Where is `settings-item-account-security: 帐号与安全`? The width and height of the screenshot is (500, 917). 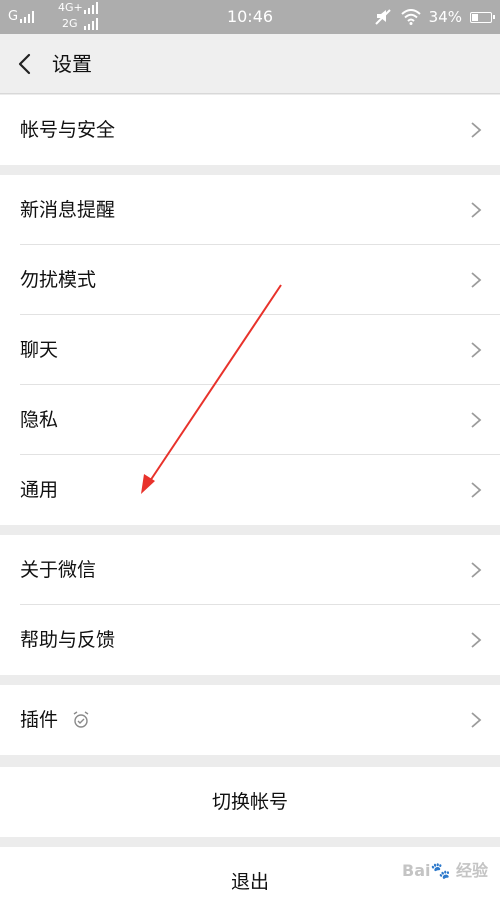
settings-item-account-security: 帐号与安全 is located at coordinates (250, 130).